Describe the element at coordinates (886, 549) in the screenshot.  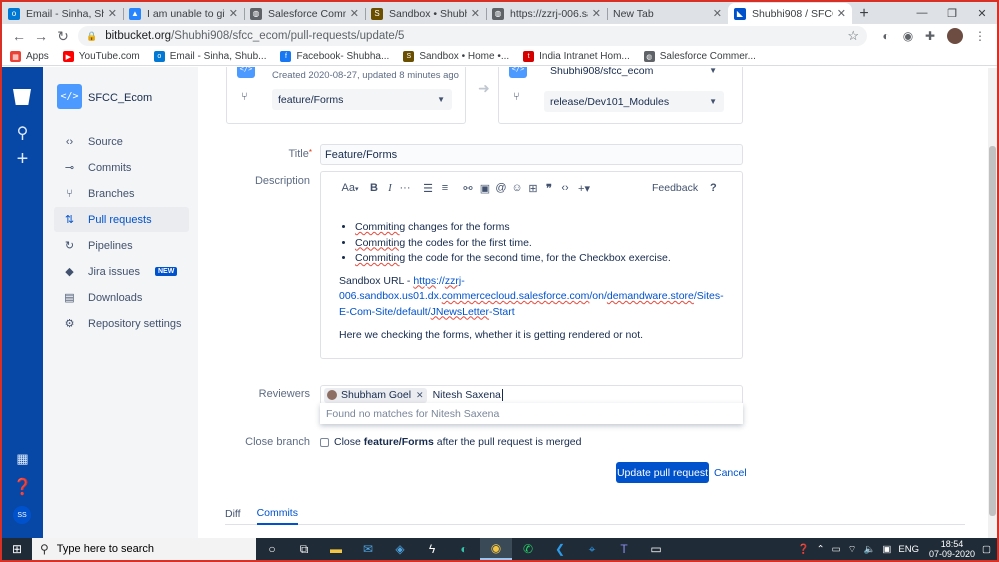
I see `app-tray-icon: ▣` at that location.